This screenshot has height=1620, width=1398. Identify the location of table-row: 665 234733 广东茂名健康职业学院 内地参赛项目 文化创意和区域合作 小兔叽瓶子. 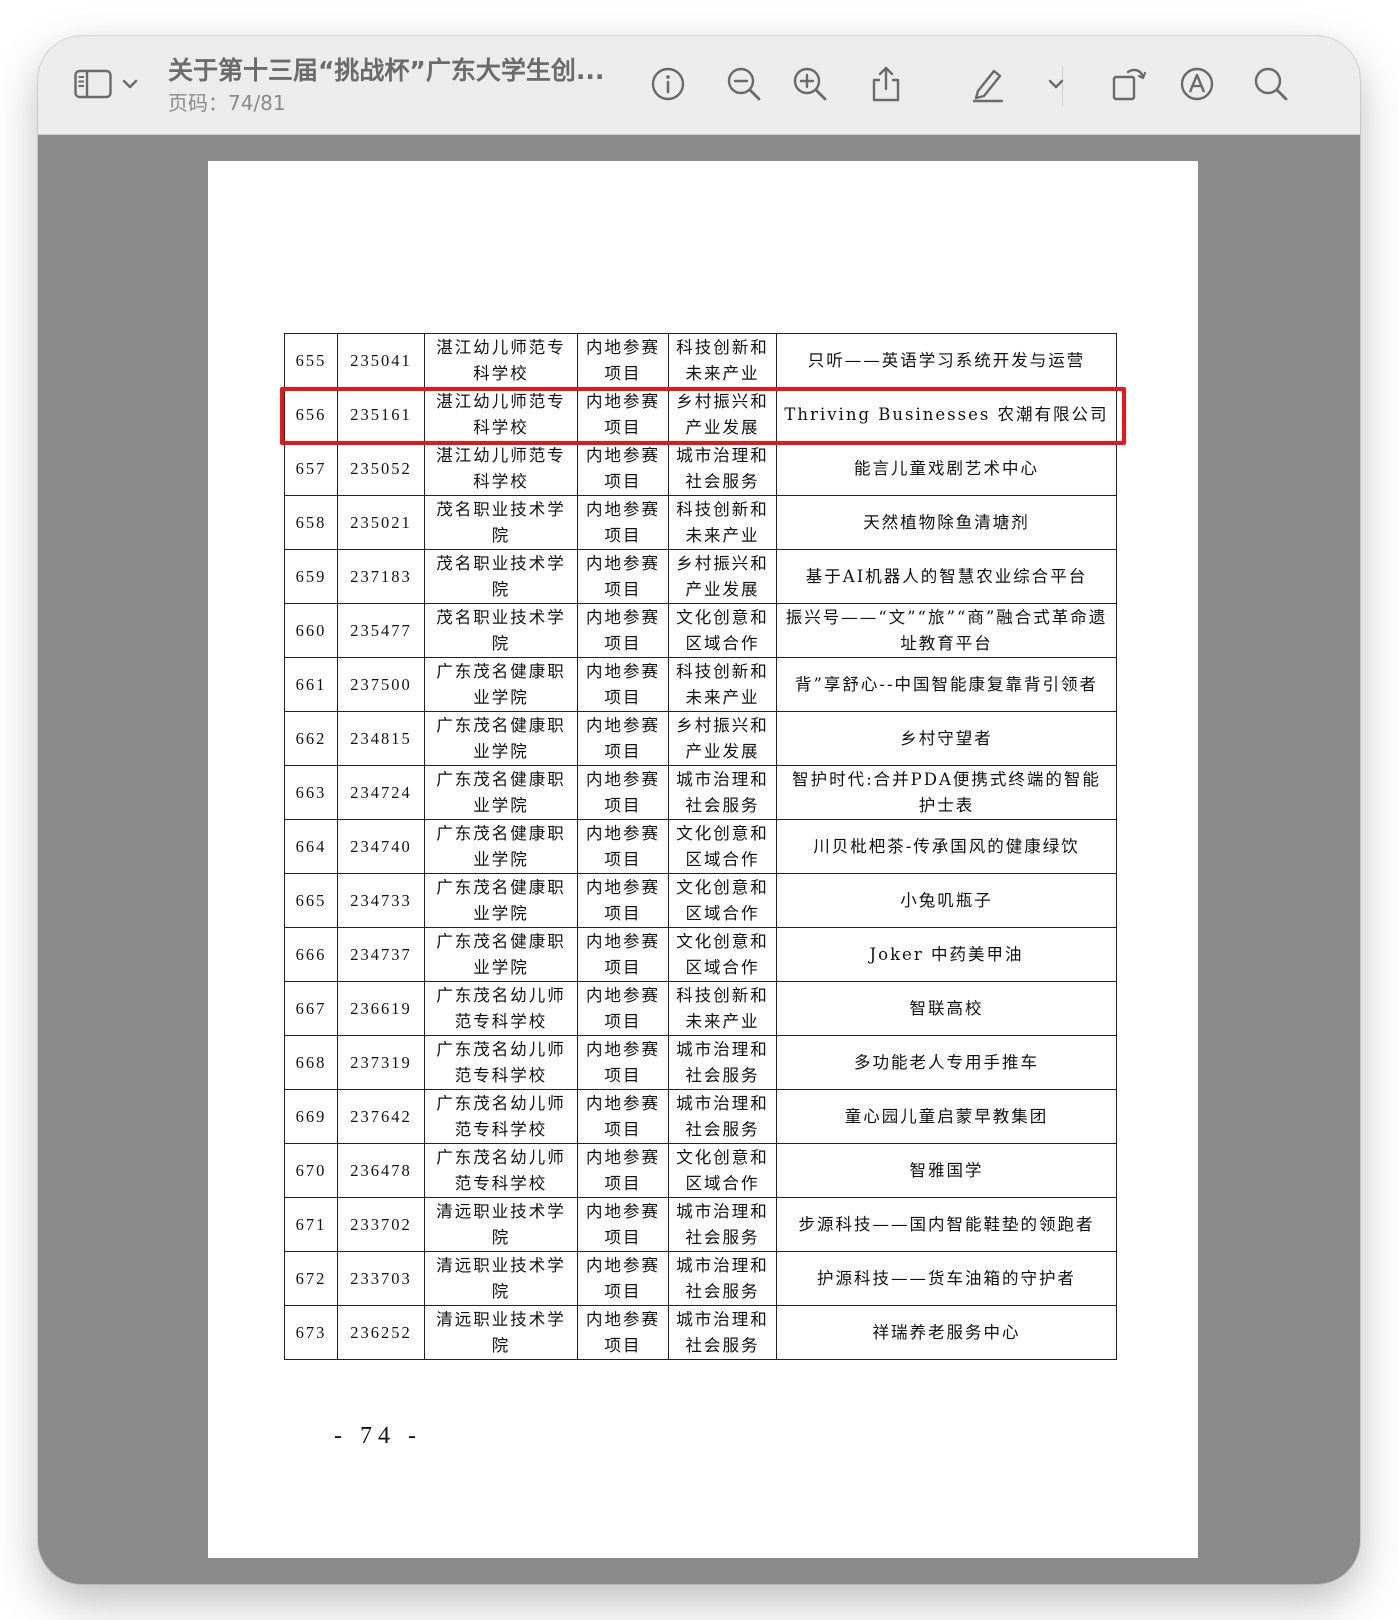
(700, 900).